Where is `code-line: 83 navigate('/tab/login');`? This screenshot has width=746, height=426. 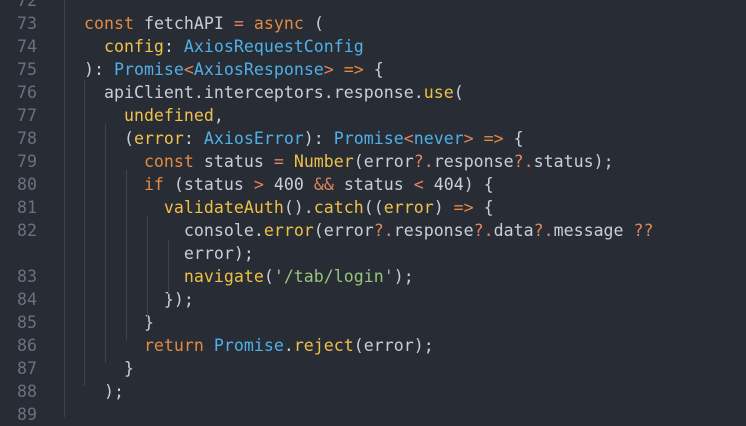 code-line: 83 navigate('/tab/login'); is located at coordinates (373, 276).